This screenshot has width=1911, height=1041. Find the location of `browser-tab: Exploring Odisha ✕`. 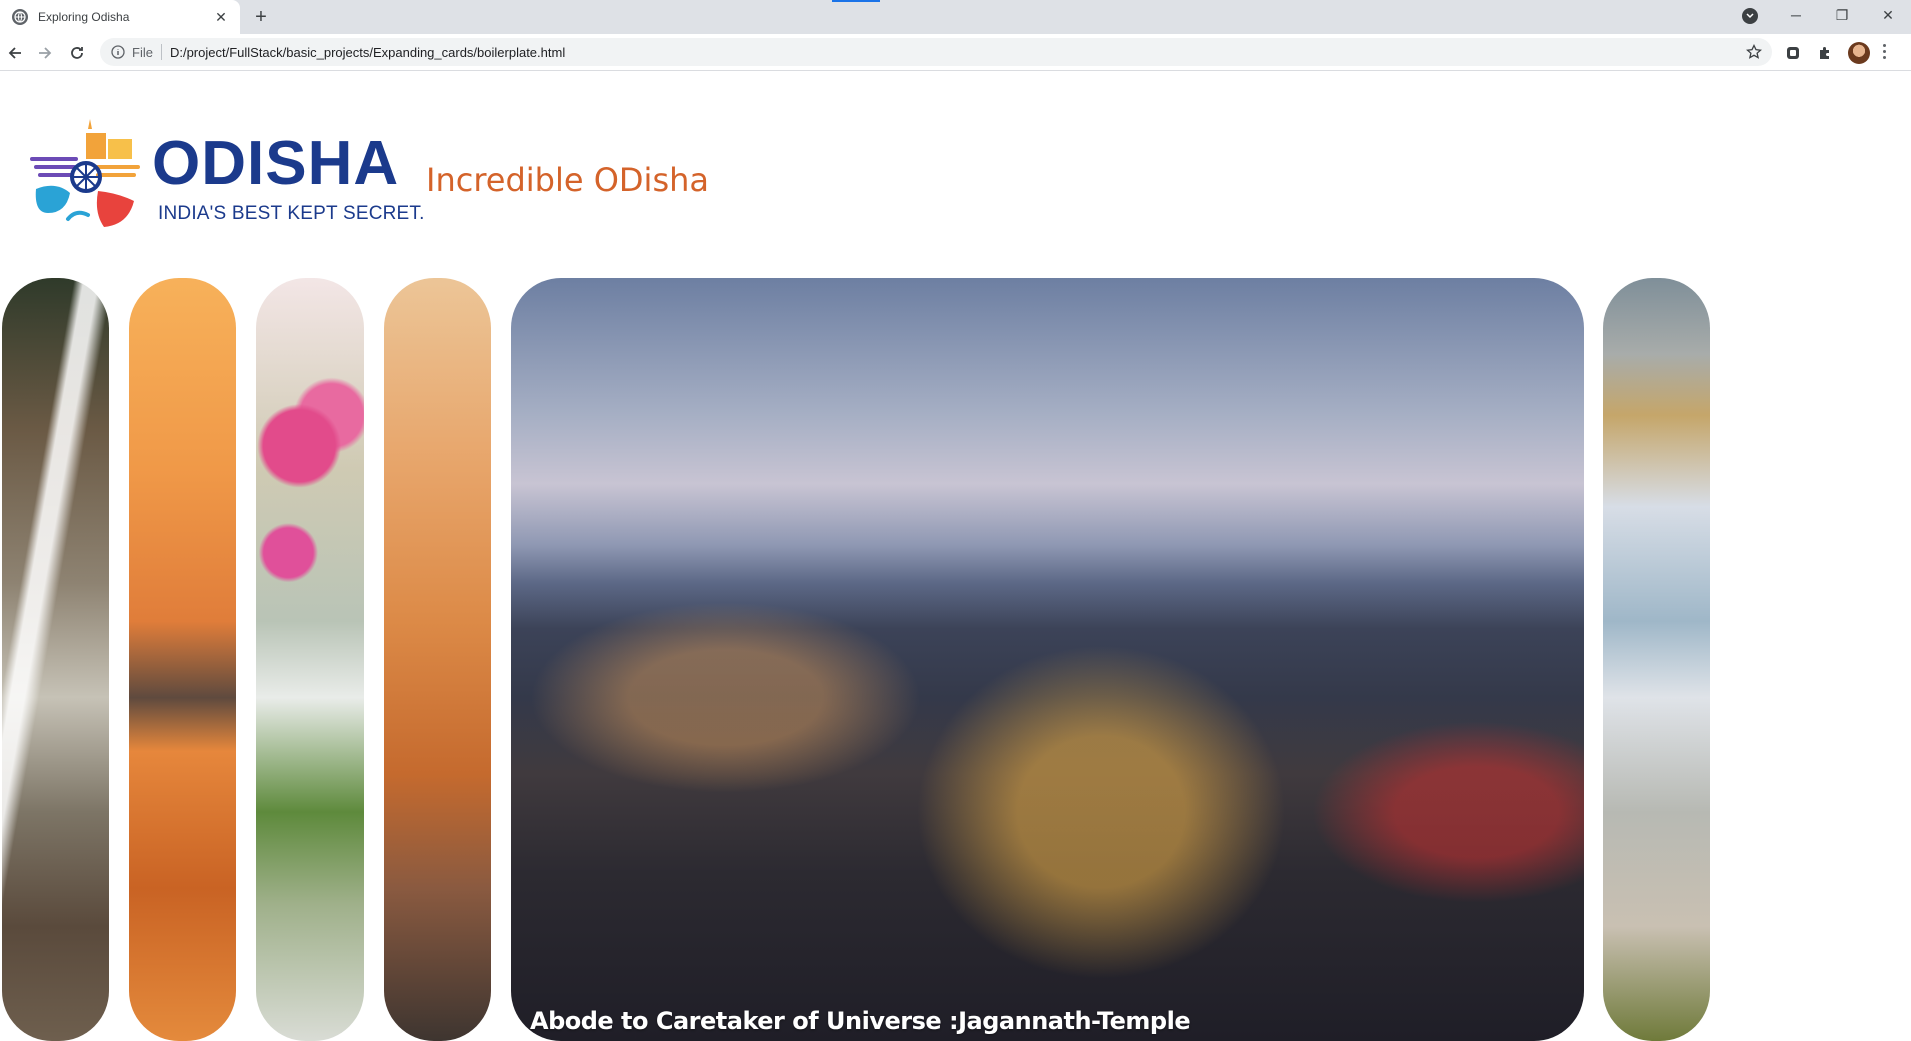

browser-tab: Exploring Odisha ✕ is located at coordinates (120, 17).